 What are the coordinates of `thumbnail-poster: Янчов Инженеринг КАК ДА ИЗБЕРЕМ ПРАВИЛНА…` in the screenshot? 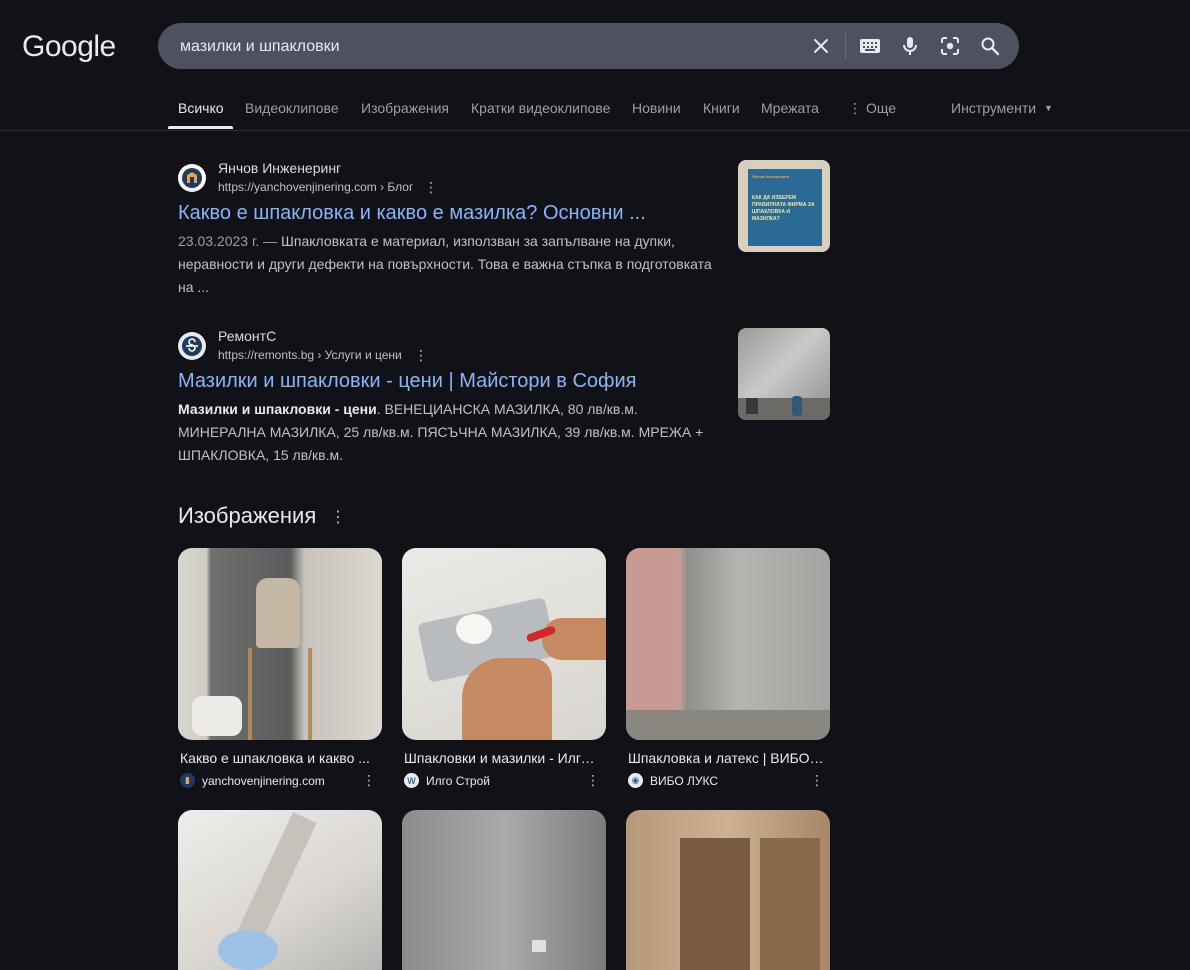 It's located at (785, 207).